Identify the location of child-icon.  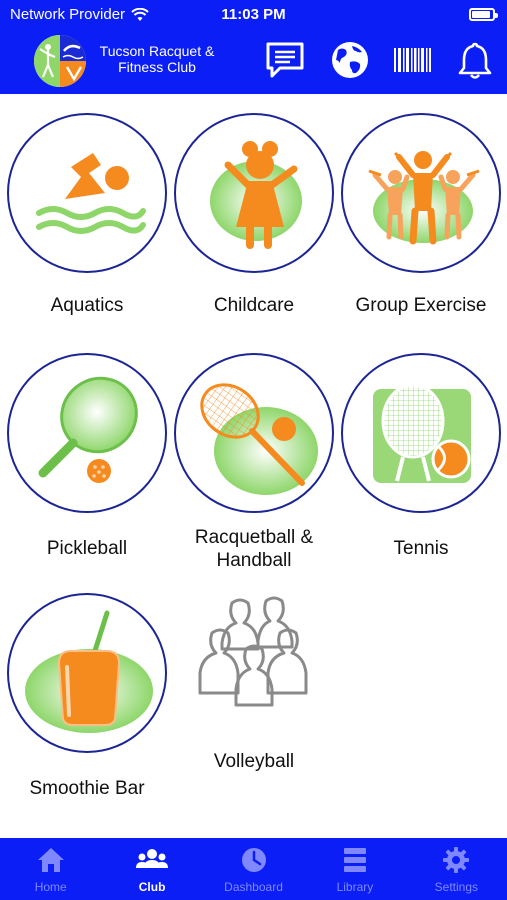
(256, 195).